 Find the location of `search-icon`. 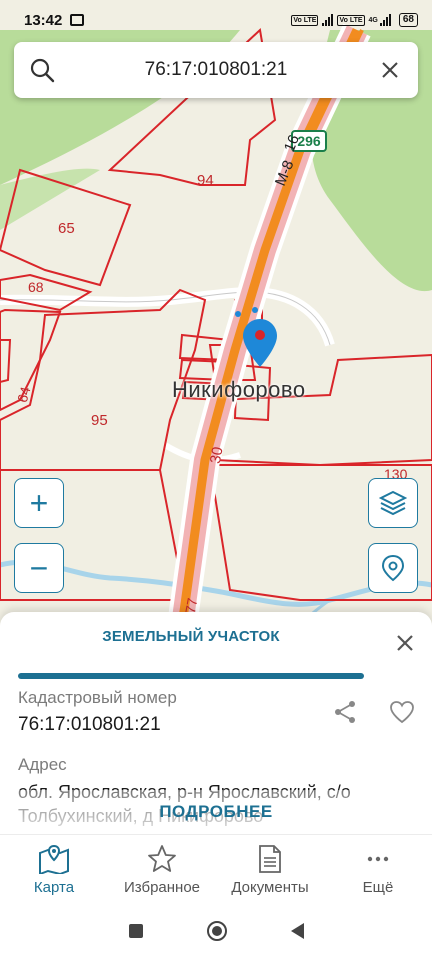

search-icon is located at coordinates (42, 70).